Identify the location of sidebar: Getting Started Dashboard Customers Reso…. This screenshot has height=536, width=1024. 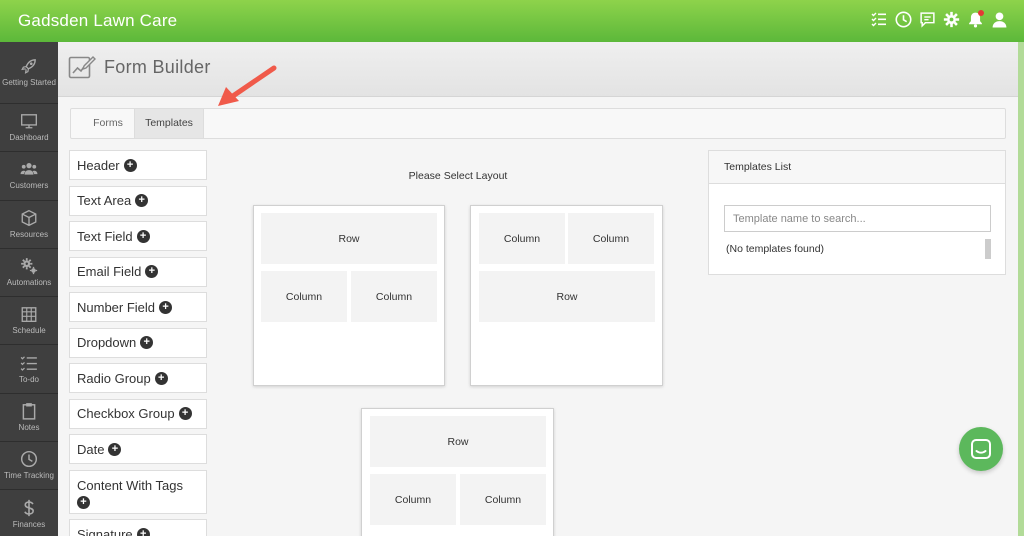
(29, 289).